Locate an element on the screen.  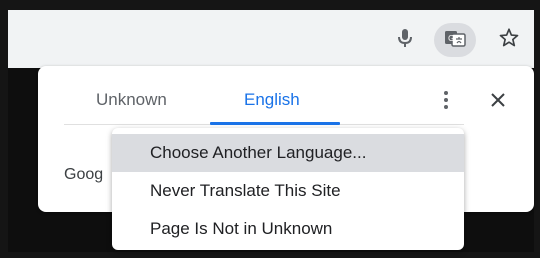
menu-item-page-not-in-language: Page Is Not in Unknown is located at coordinates (288, 229).